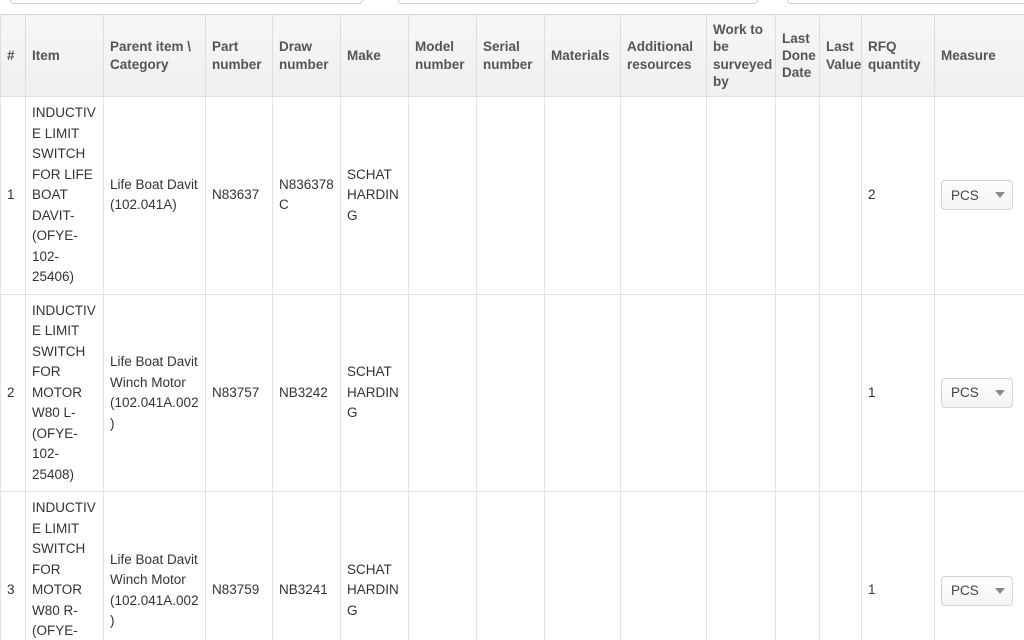  I want to click on cell-part: N83757, so click(239, 393).